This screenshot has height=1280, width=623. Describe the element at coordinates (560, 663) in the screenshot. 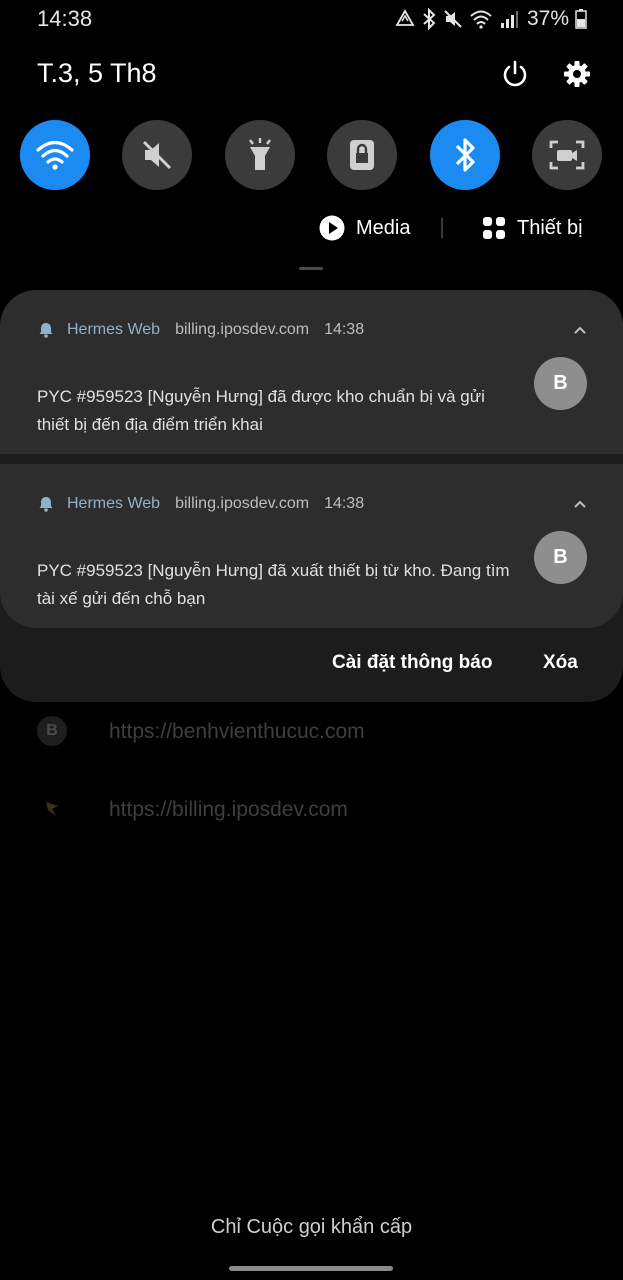

I see `clear-button: Xóa` at that location.